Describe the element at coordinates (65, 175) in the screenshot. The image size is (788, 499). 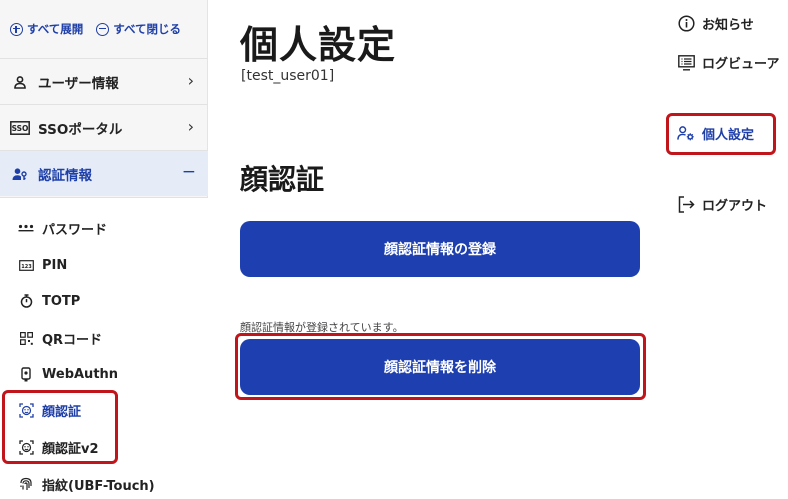
I see `sidebar-item-label: 認証情報` at that location.